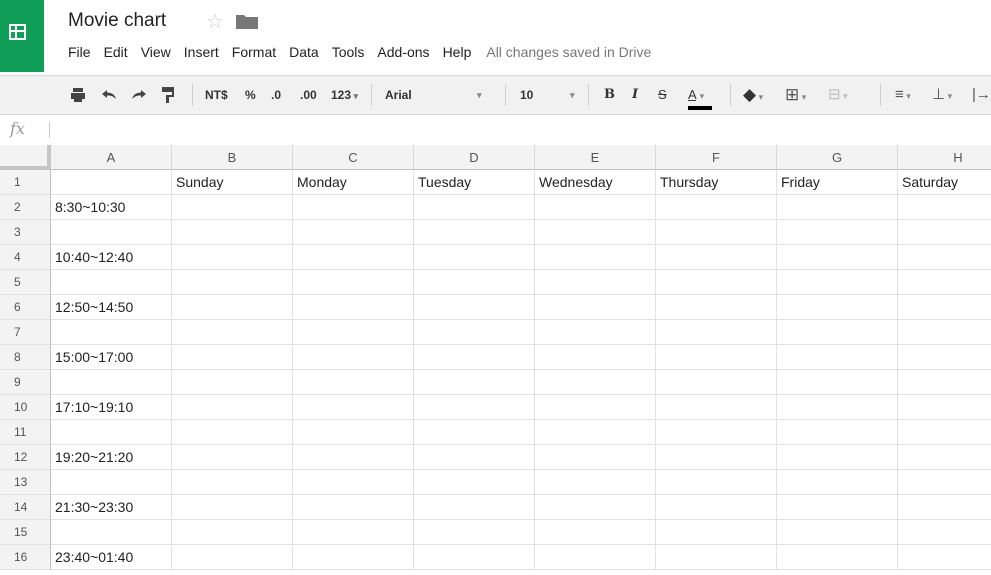 This screenshot has height=575, width=991. I want to click on cell-d13, so click(474, 482).